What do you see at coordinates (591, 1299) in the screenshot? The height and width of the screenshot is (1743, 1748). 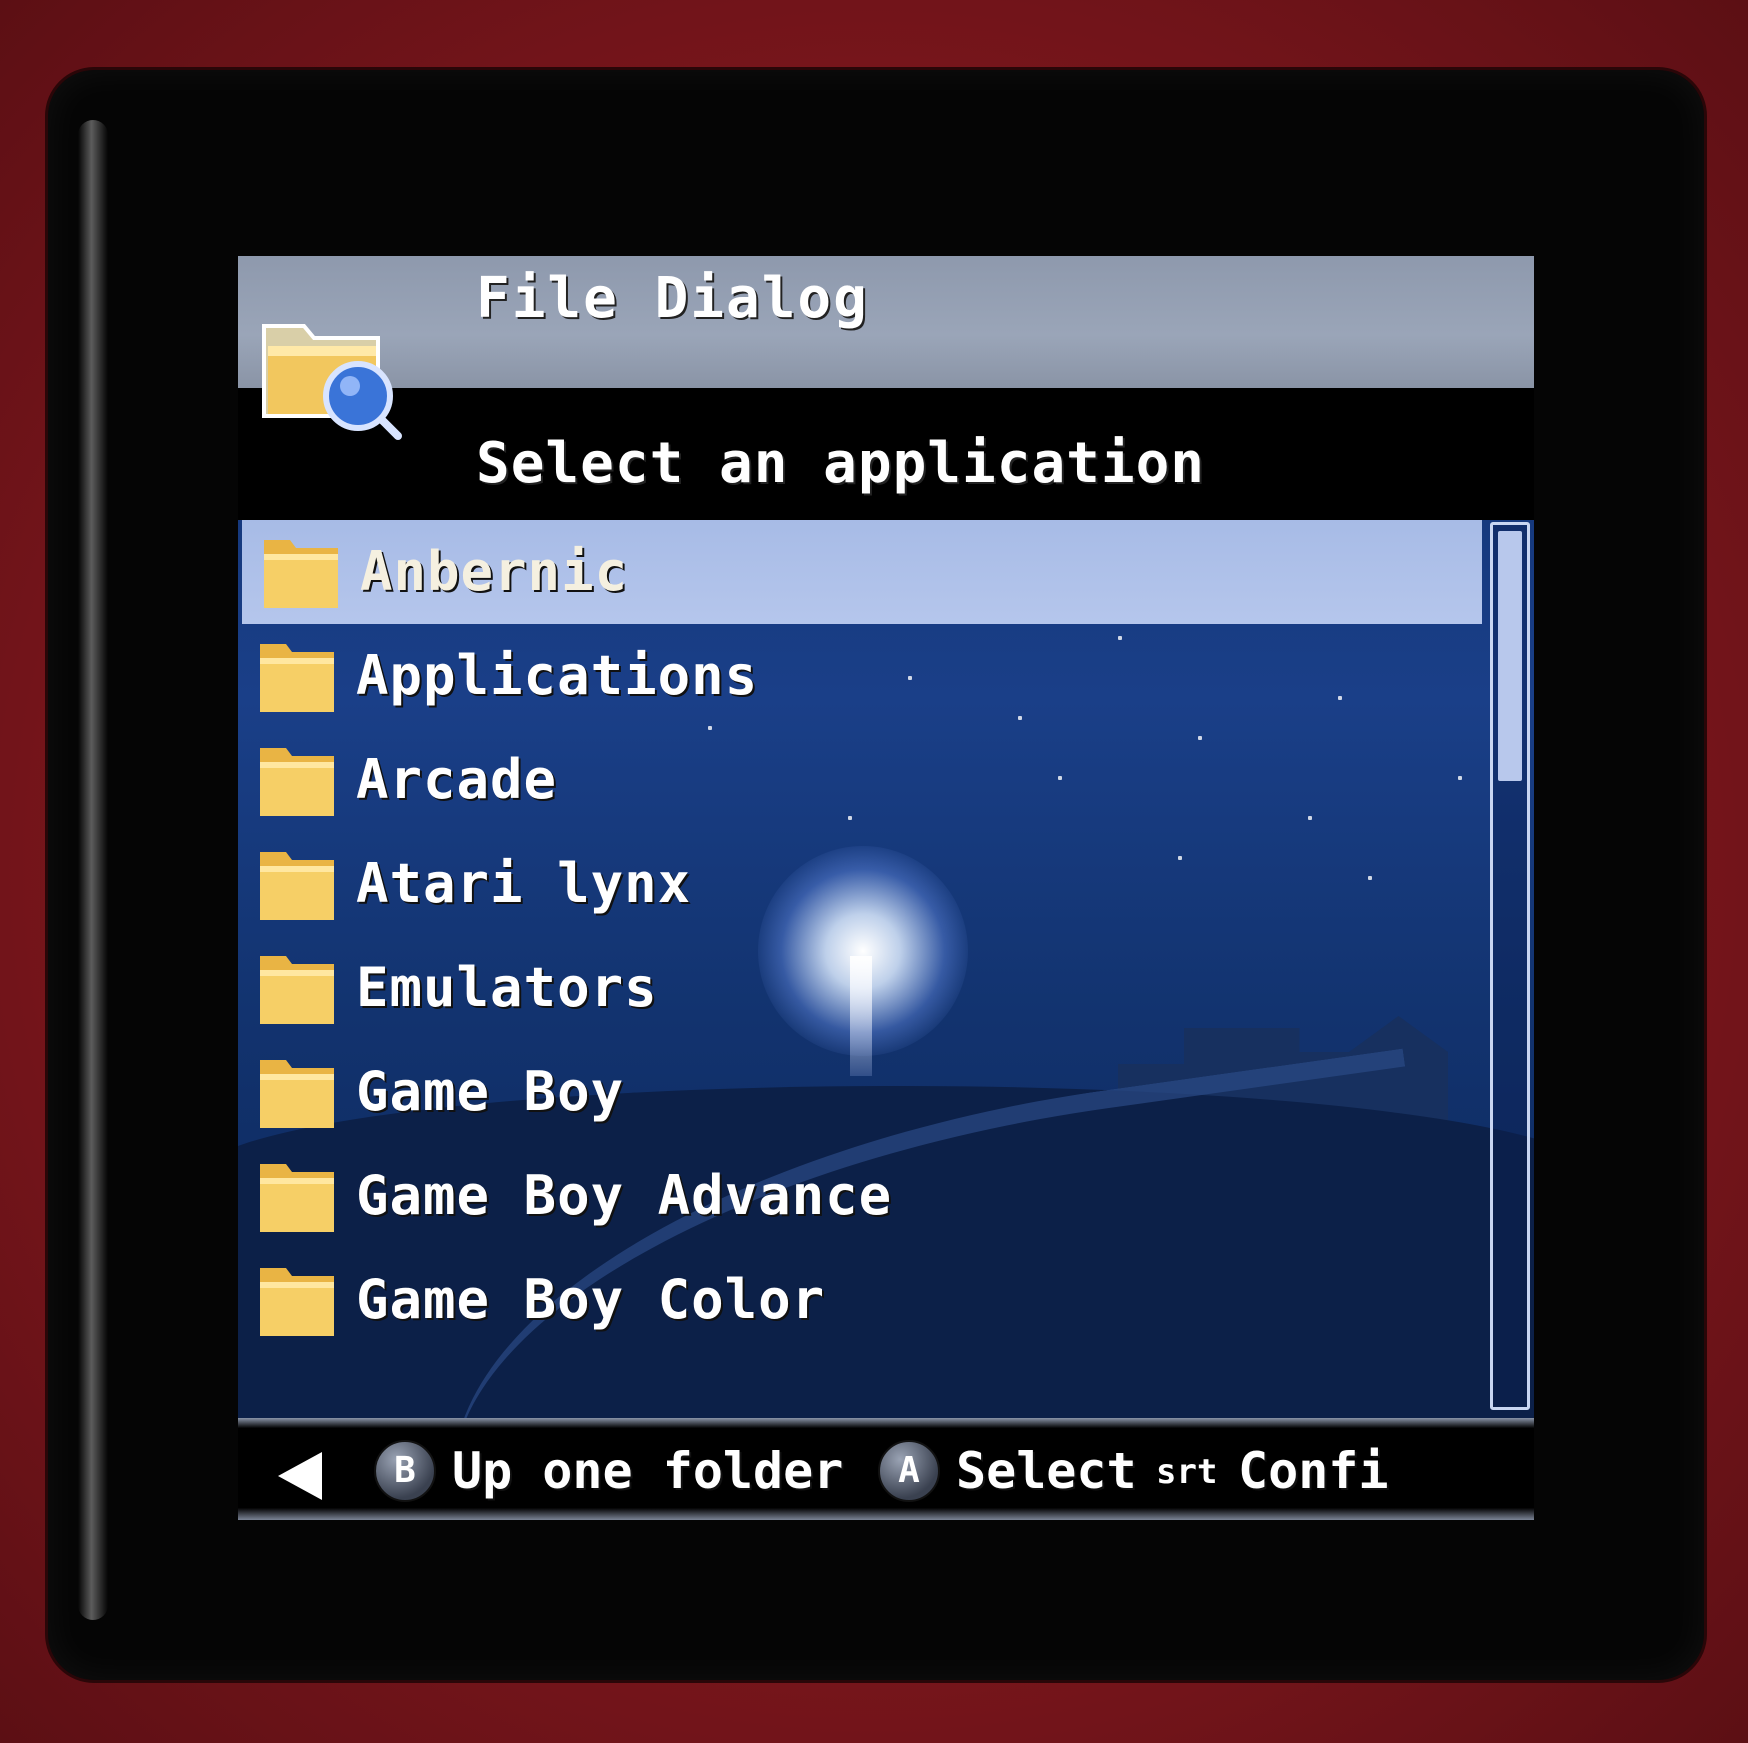 I see `list-item-label: Game Boy Color` at bounding box center [591, 1299].